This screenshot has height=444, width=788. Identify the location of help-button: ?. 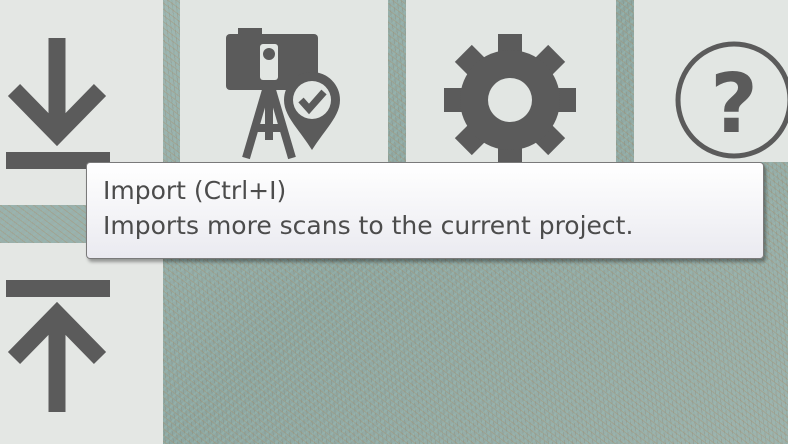
(711, 81).